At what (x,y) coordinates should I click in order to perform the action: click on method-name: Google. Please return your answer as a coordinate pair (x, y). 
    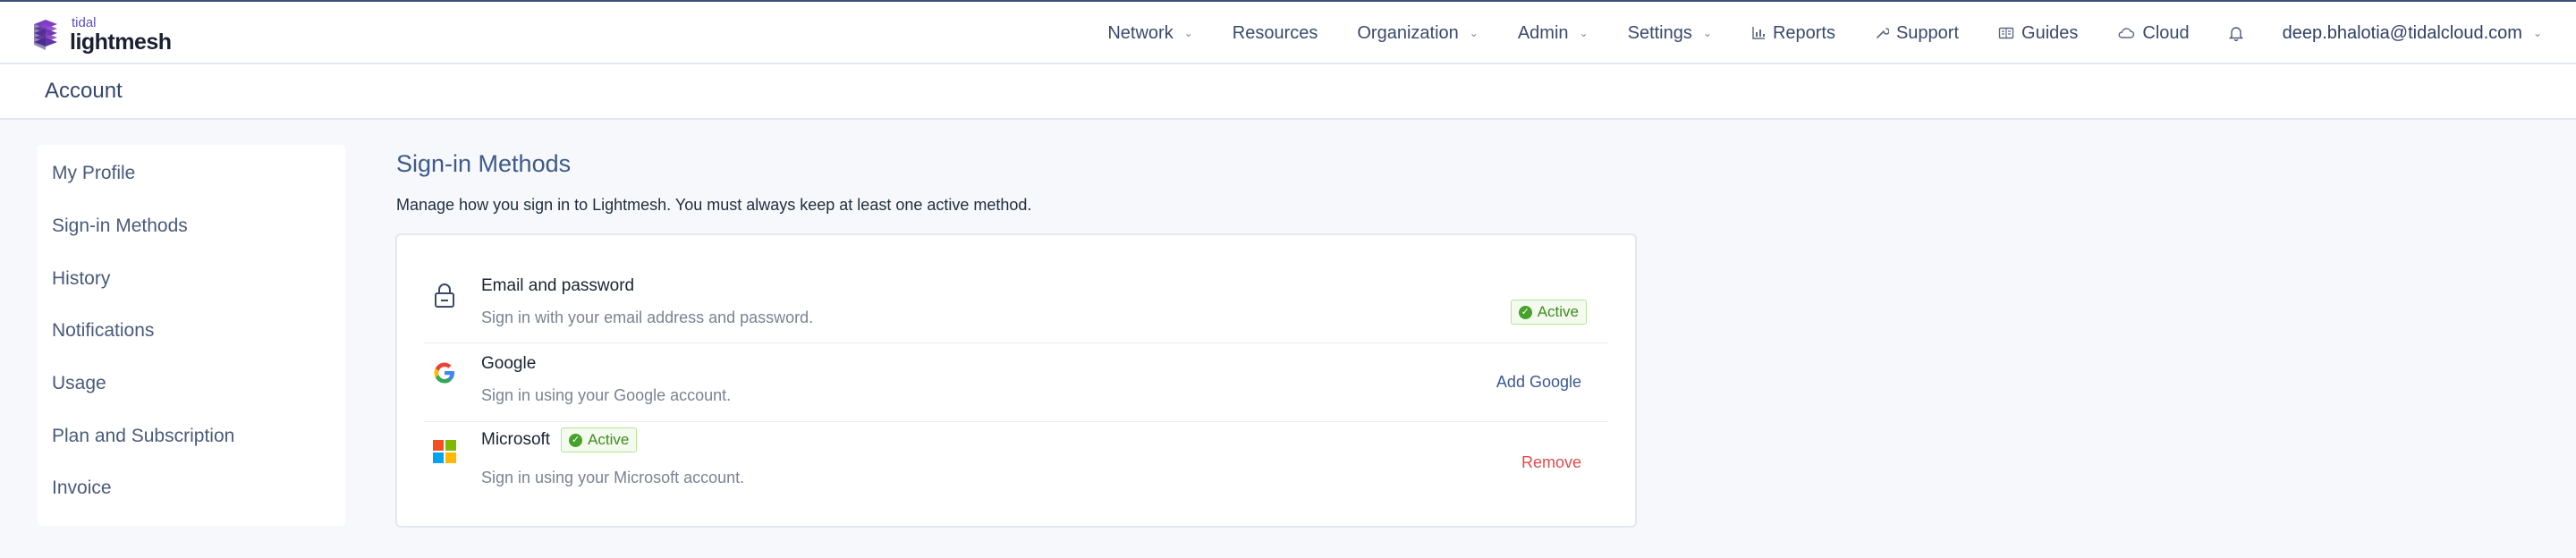
    Looking at the image, I should click on (508, 364).